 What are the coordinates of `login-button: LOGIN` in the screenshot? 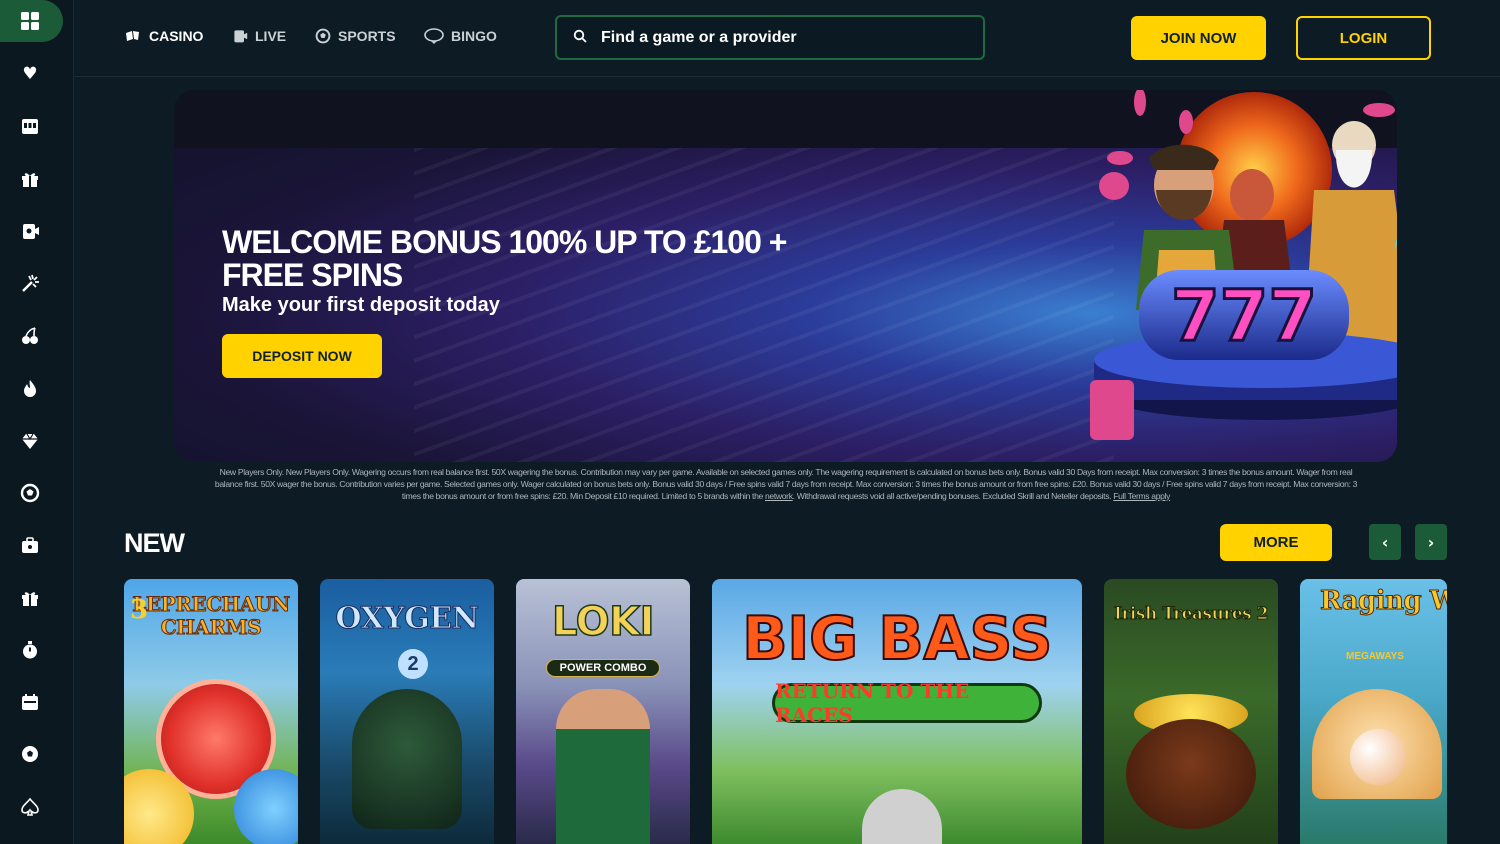 It's located at (1363, 38).